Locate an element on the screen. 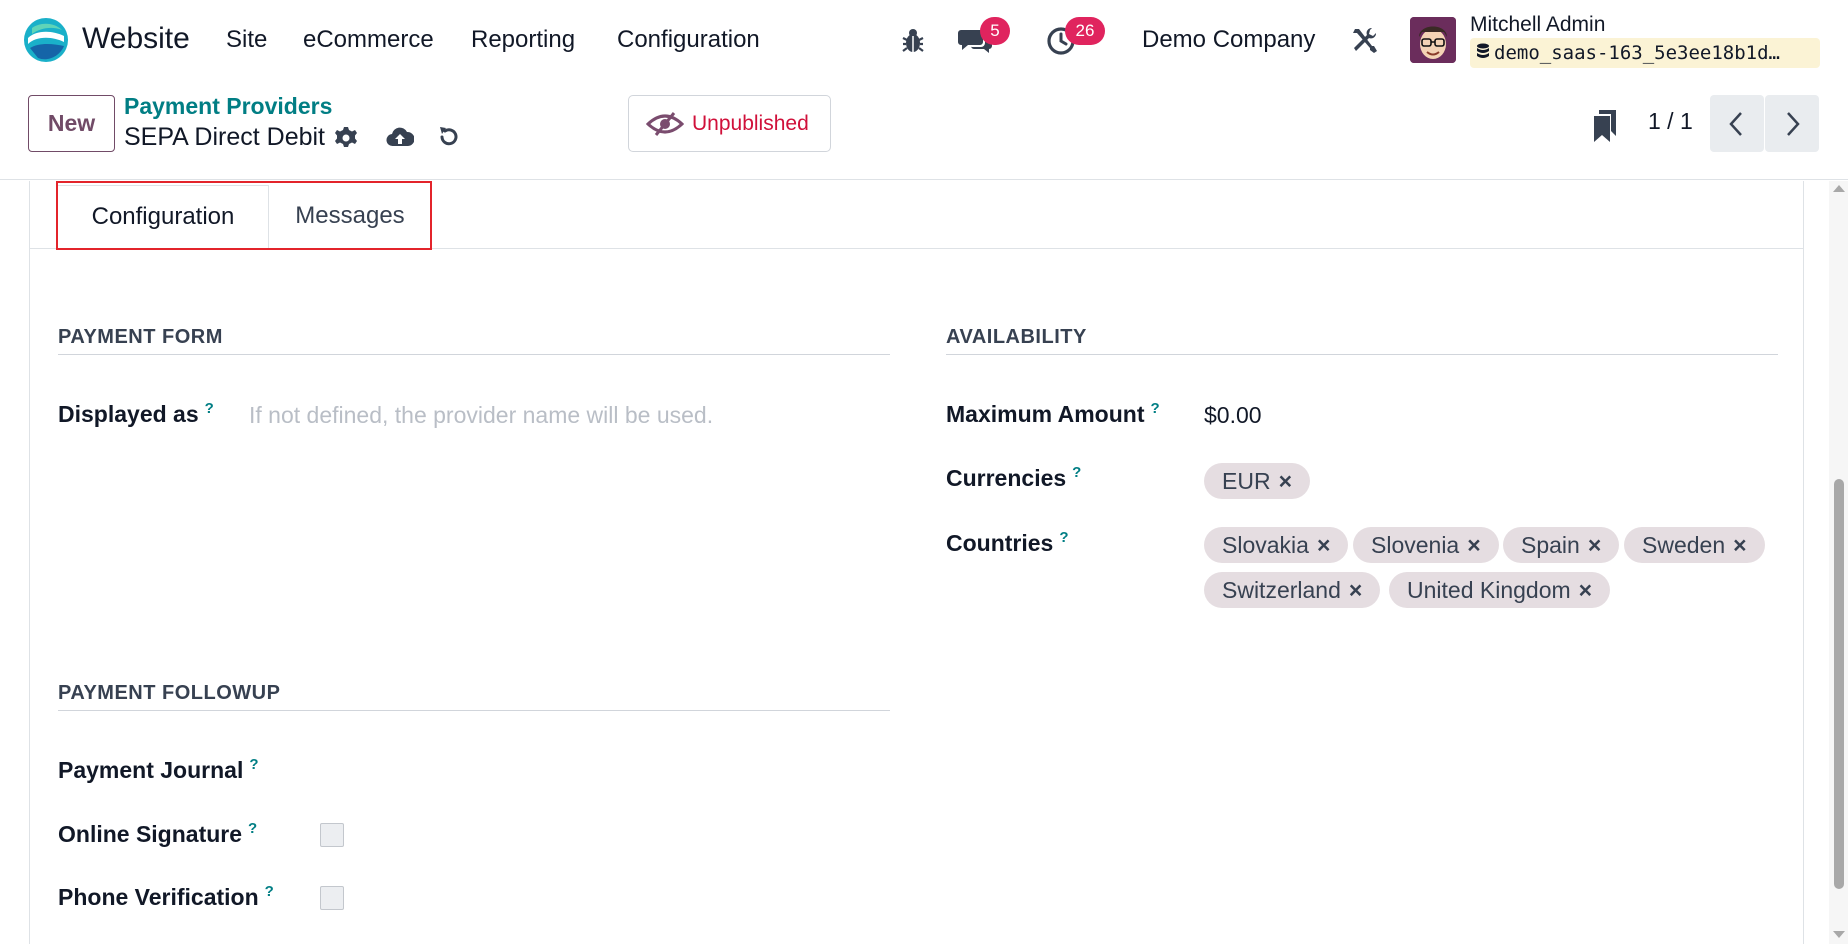 This screenshot has width=1848, height=944. scroll-up-arrow-icon is located at coordinates (1839, 188).